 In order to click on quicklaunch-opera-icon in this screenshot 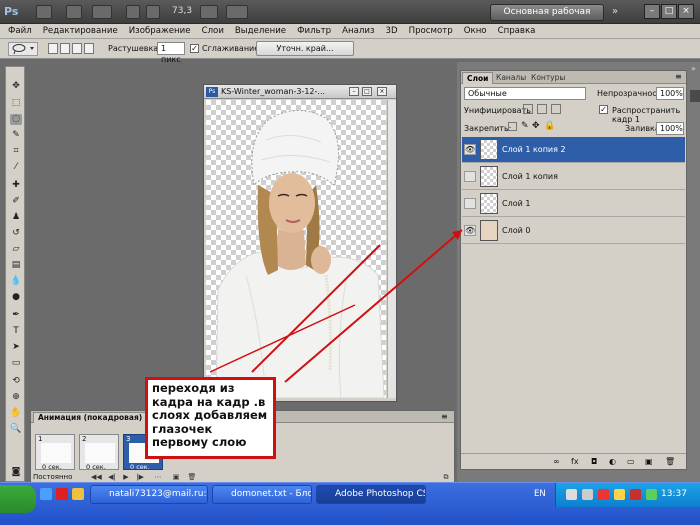, I will do `click(62, 494)`.